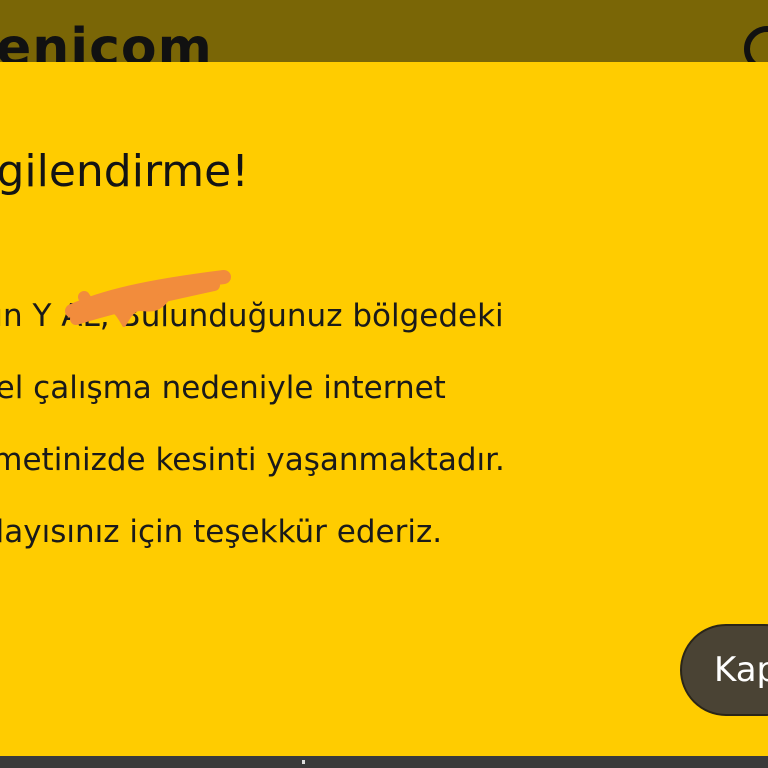 Image resolution: width=768 pixels, height=768 pixels. What do you see at coordinates (724, 670) in the screenshot?
I see `close-button: Kapat` at bounding box center [724, 670].